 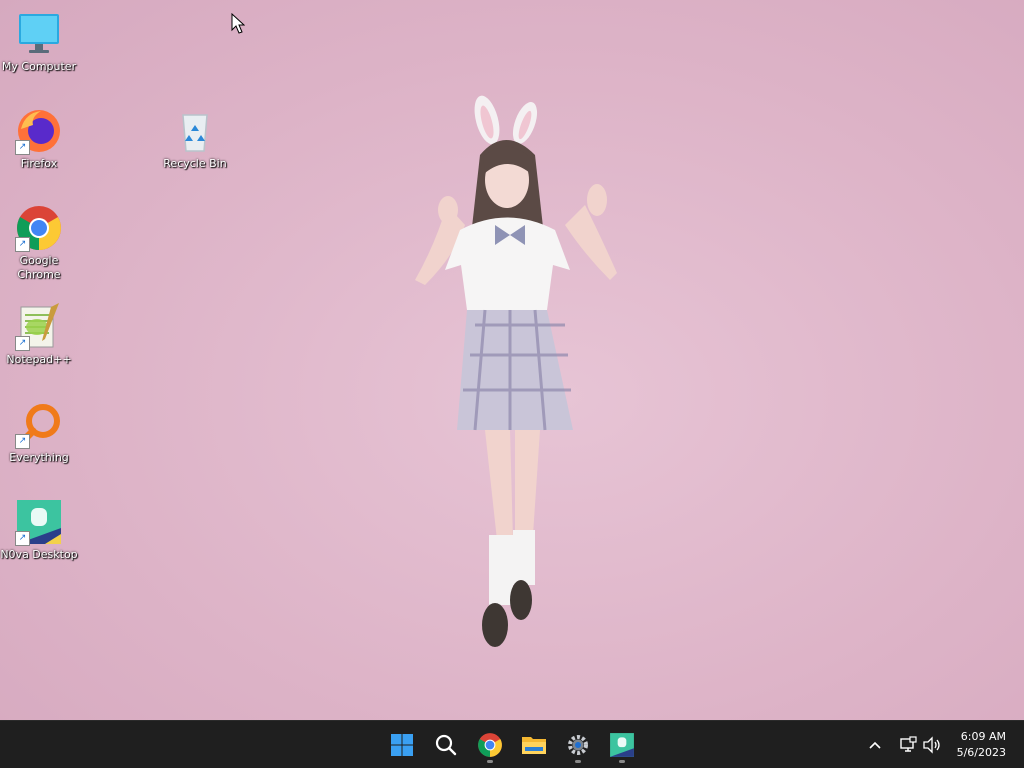 I want to click on taskbar-n0va-desktop-button, so click(x=622, y=745).